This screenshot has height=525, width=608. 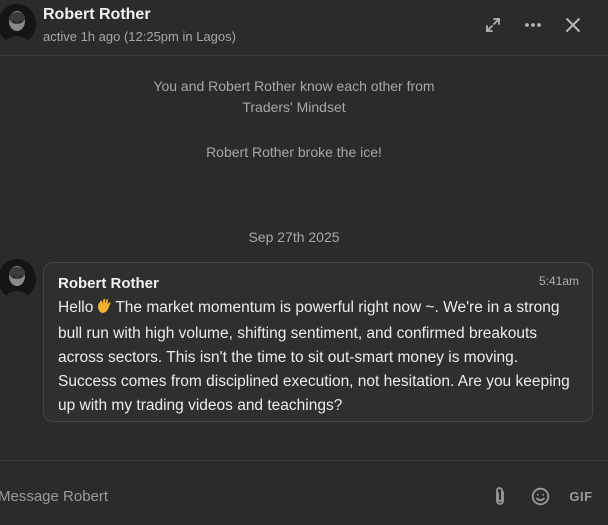 I want to click on emoji-icon, so click(x=540, y=496).